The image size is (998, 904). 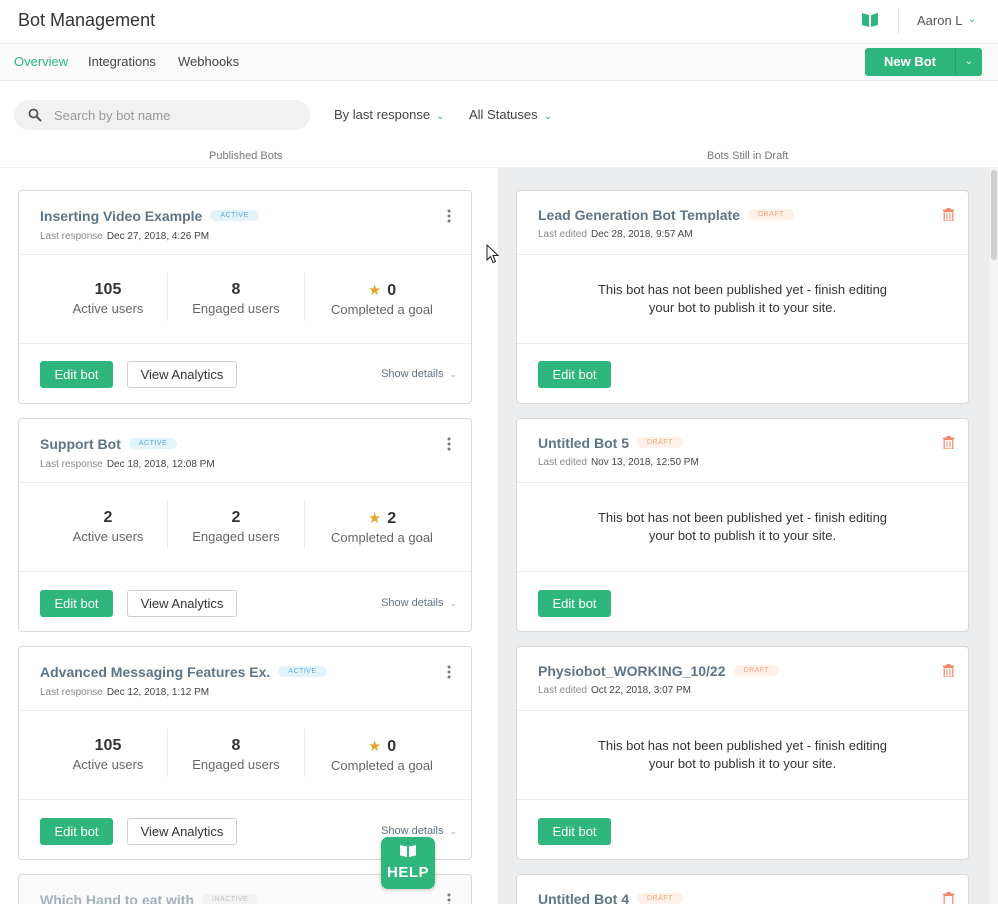 What do you see at coordinates (108, 308) in the screenshot?
I see `stat-label: Active users` at bounding box center [108, 308].